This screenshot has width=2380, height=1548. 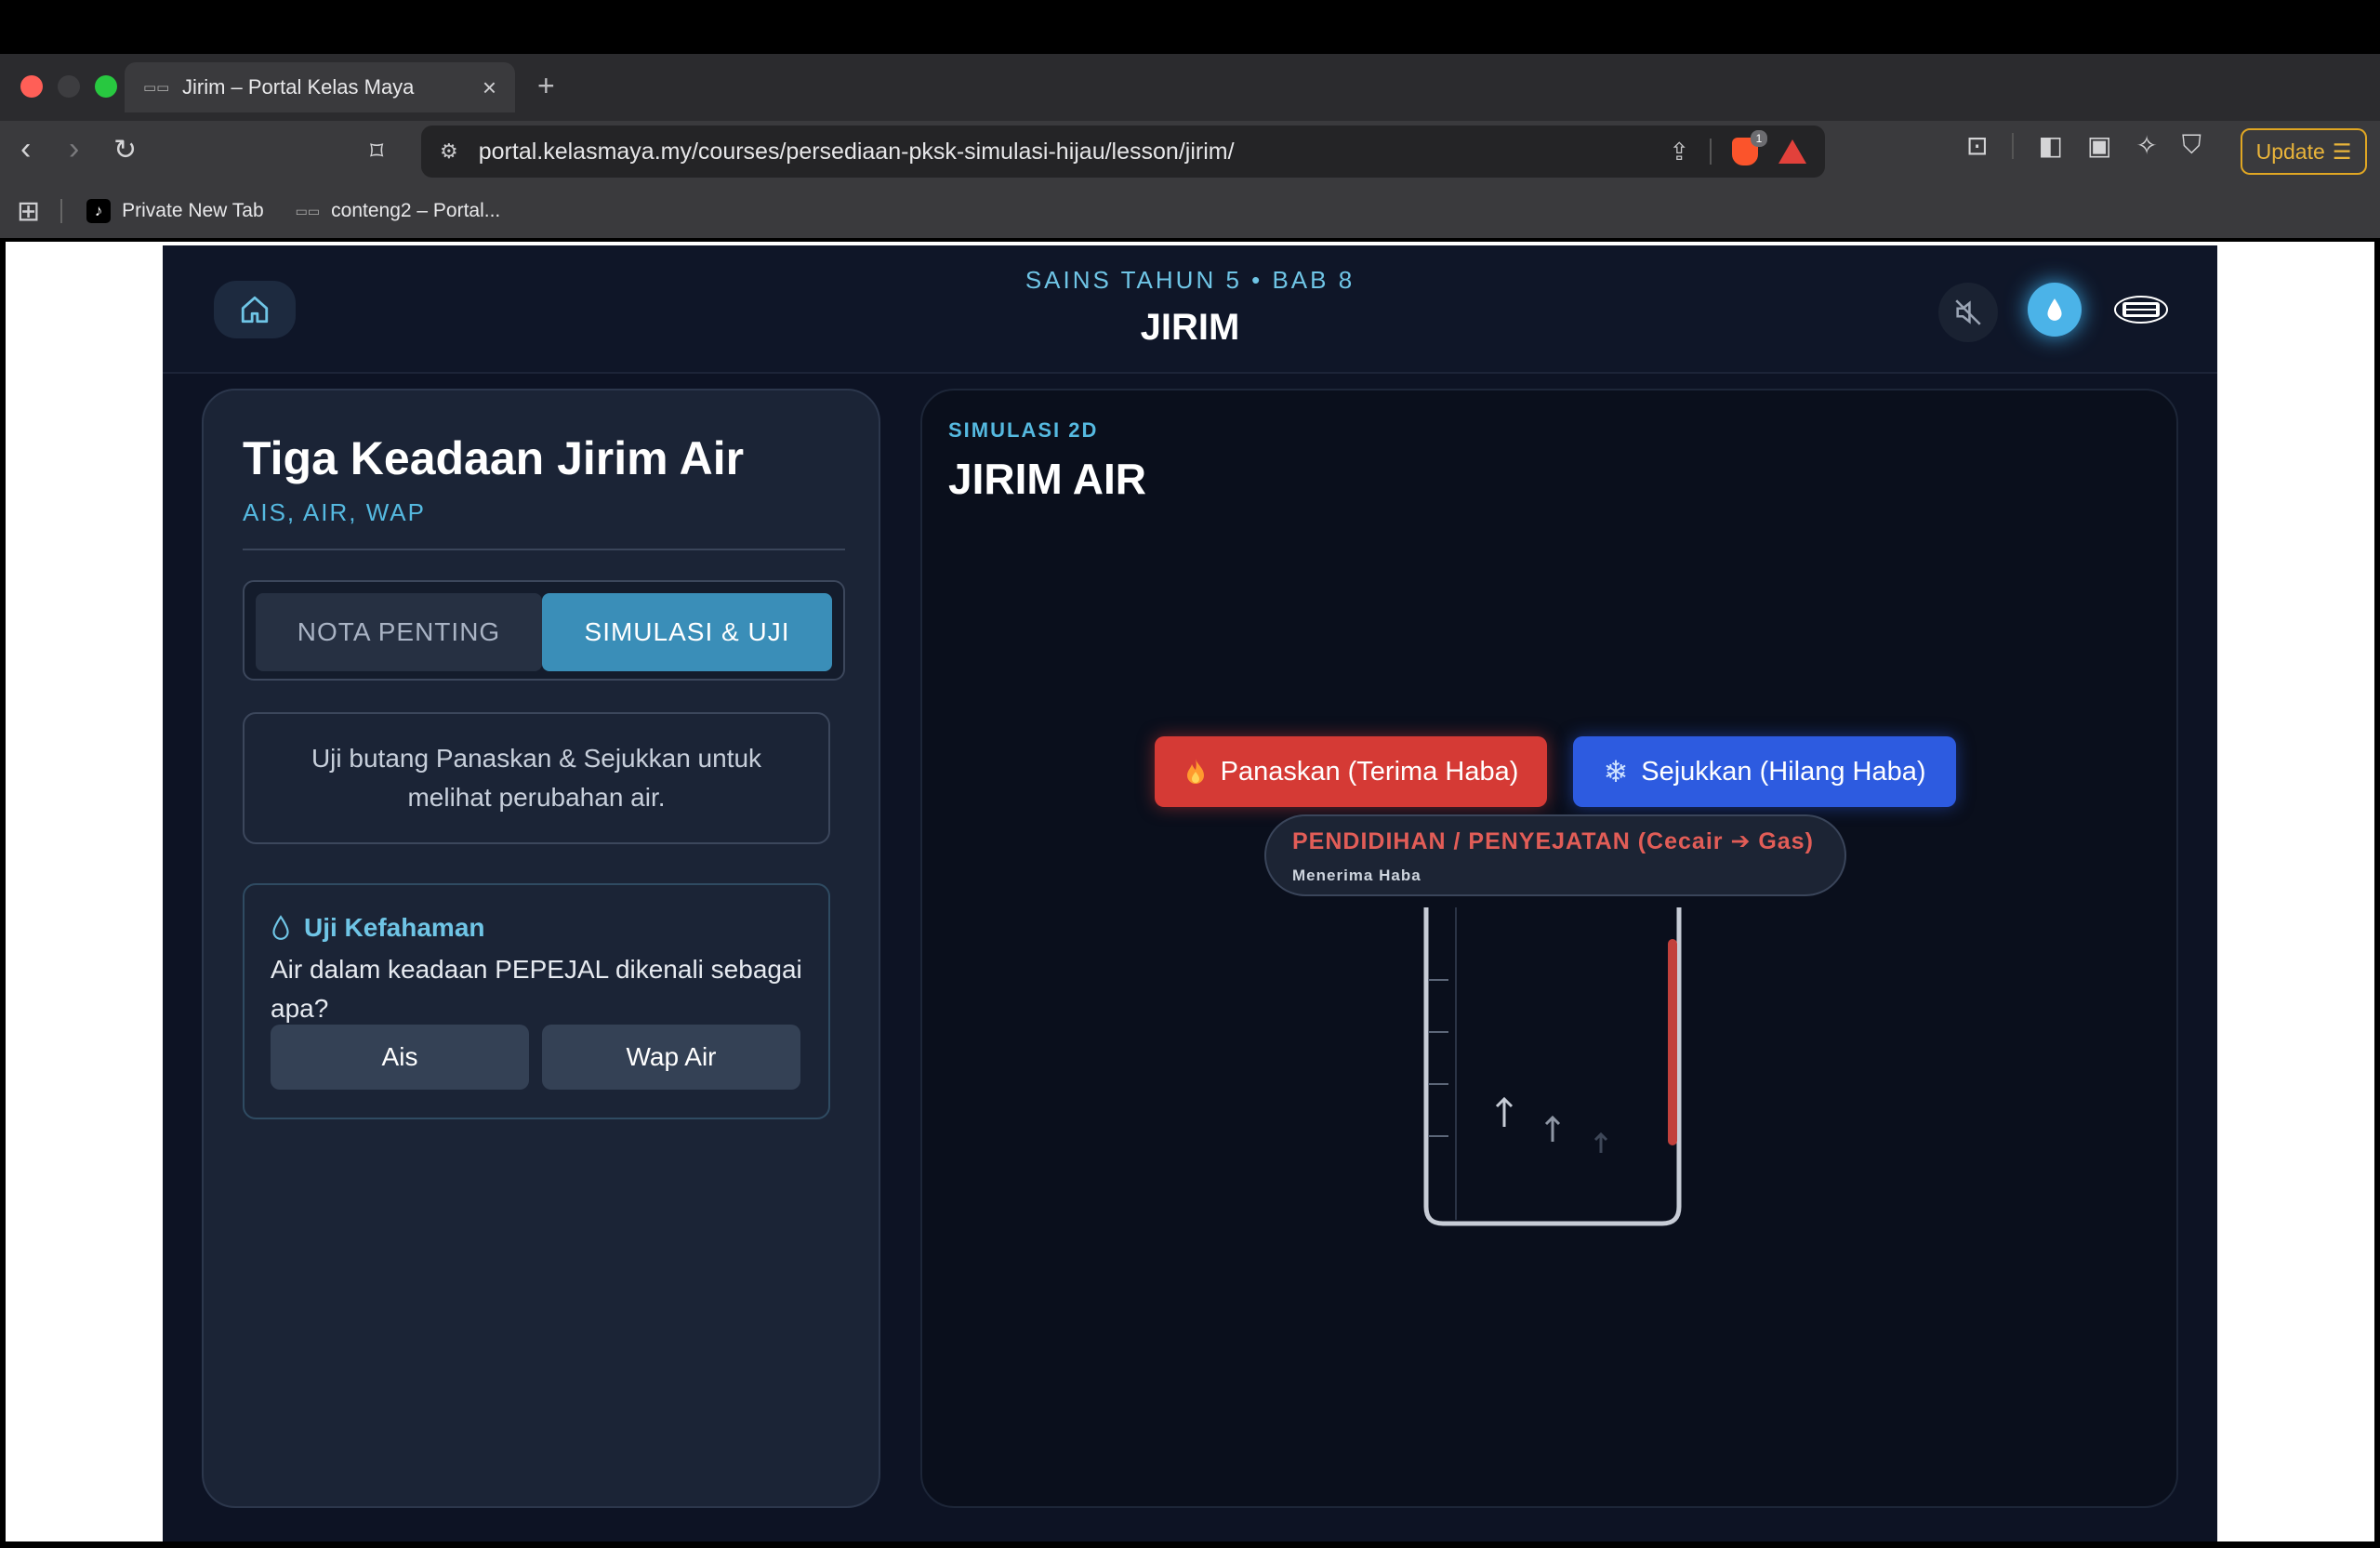 What do you see at coordinates (1356, 875) in the screenshot?
I see `process-description: Menerima Haba` at bounding box center [1356, 875].